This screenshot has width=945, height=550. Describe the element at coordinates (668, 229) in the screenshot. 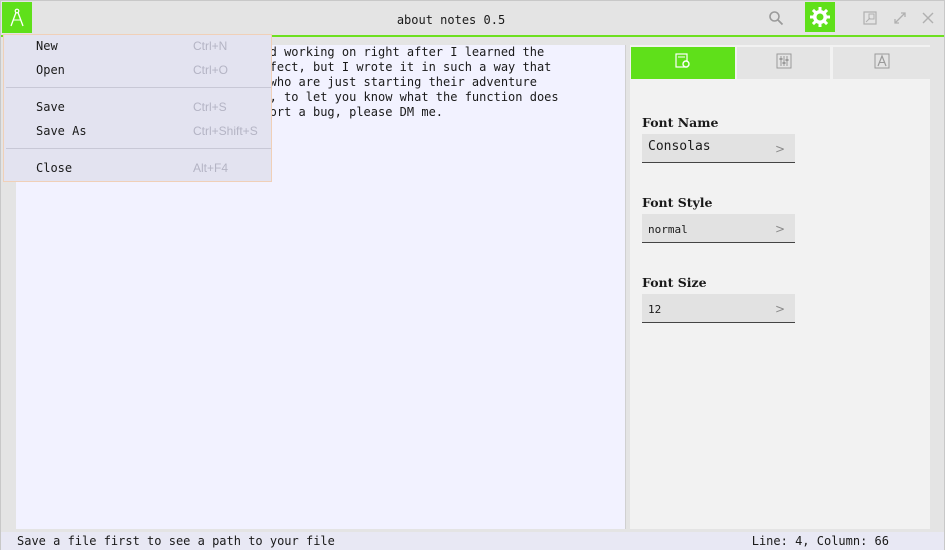

I see `font-style-value: normal` at that location.